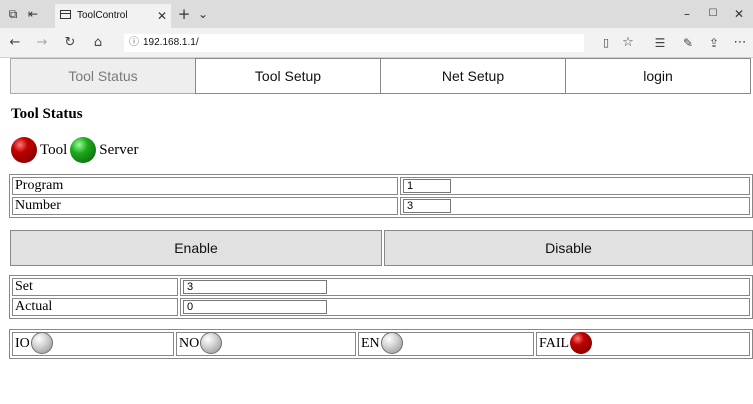 The height and width of the screenshot is (404, 753). What do you see at coordinates (22, 344) in the screenshot?
I see `io-label: IO` at bounding box center [22, 344].